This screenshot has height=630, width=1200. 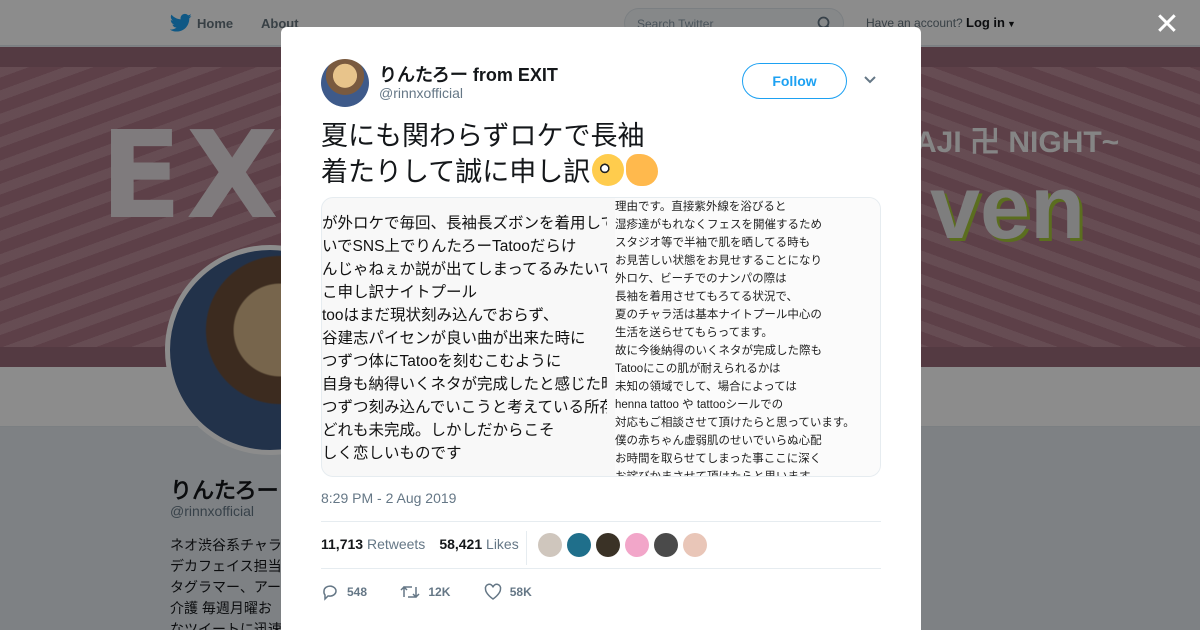 I want to click on retweet-icon, so click(x=410, y=592).